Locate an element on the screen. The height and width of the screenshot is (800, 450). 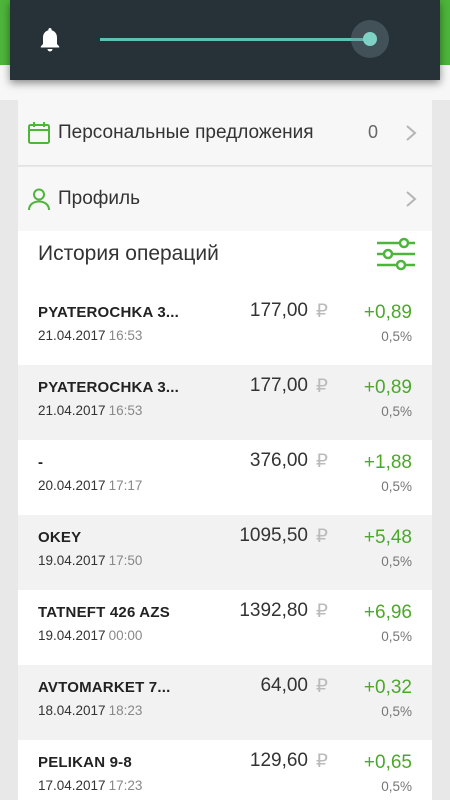
filter-sliders-icon is located at coordinates (396, 254).